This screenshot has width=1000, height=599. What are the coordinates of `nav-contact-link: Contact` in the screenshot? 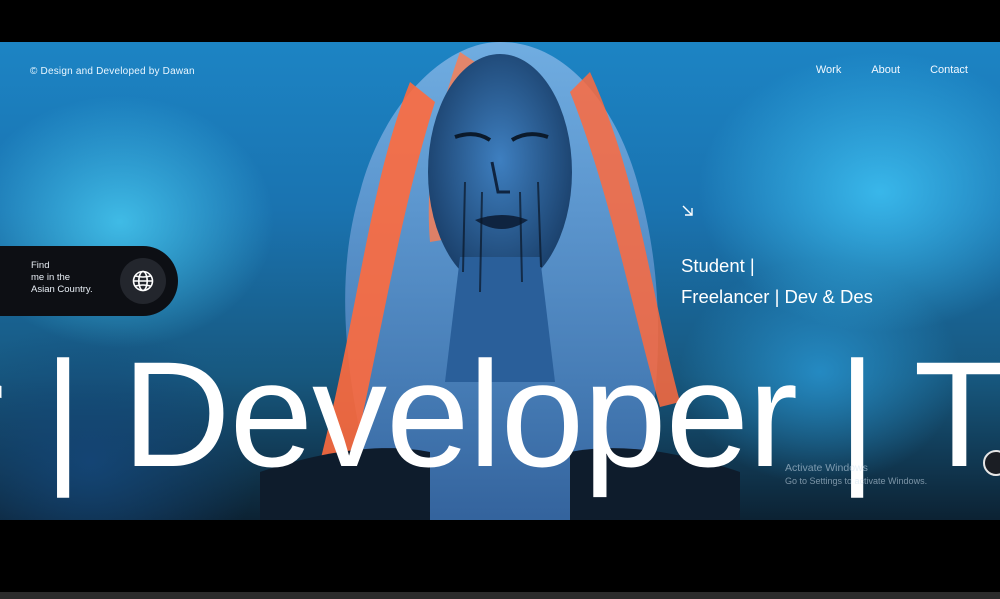 It's located at (949, 70).